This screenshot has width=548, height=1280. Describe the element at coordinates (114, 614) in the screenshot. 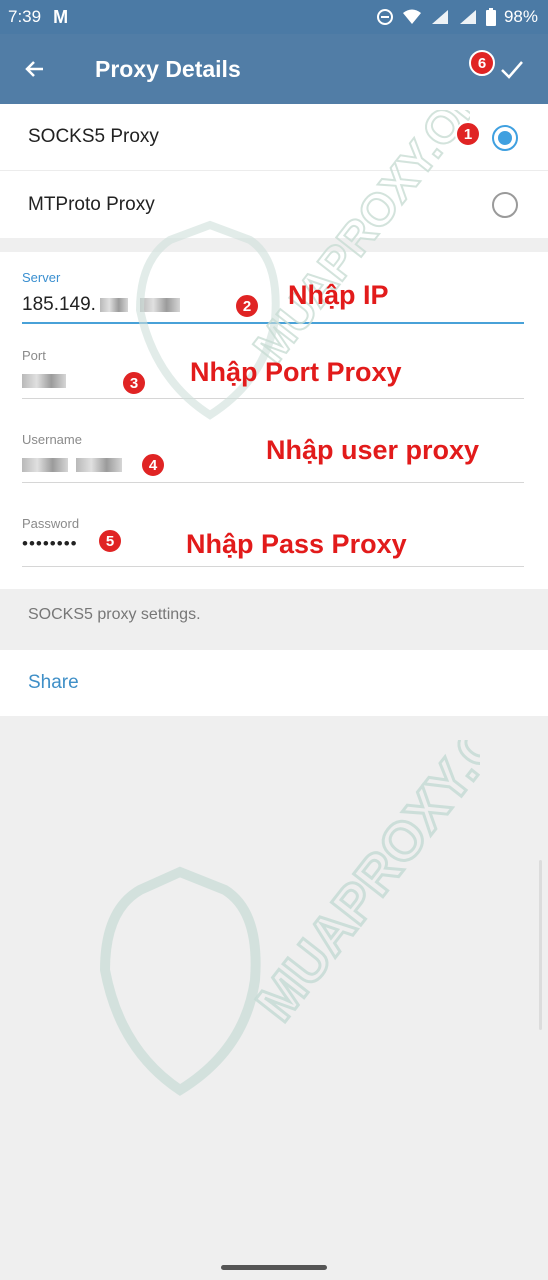

I see `info-text: SOCKS5 proxy settings.` at that location.